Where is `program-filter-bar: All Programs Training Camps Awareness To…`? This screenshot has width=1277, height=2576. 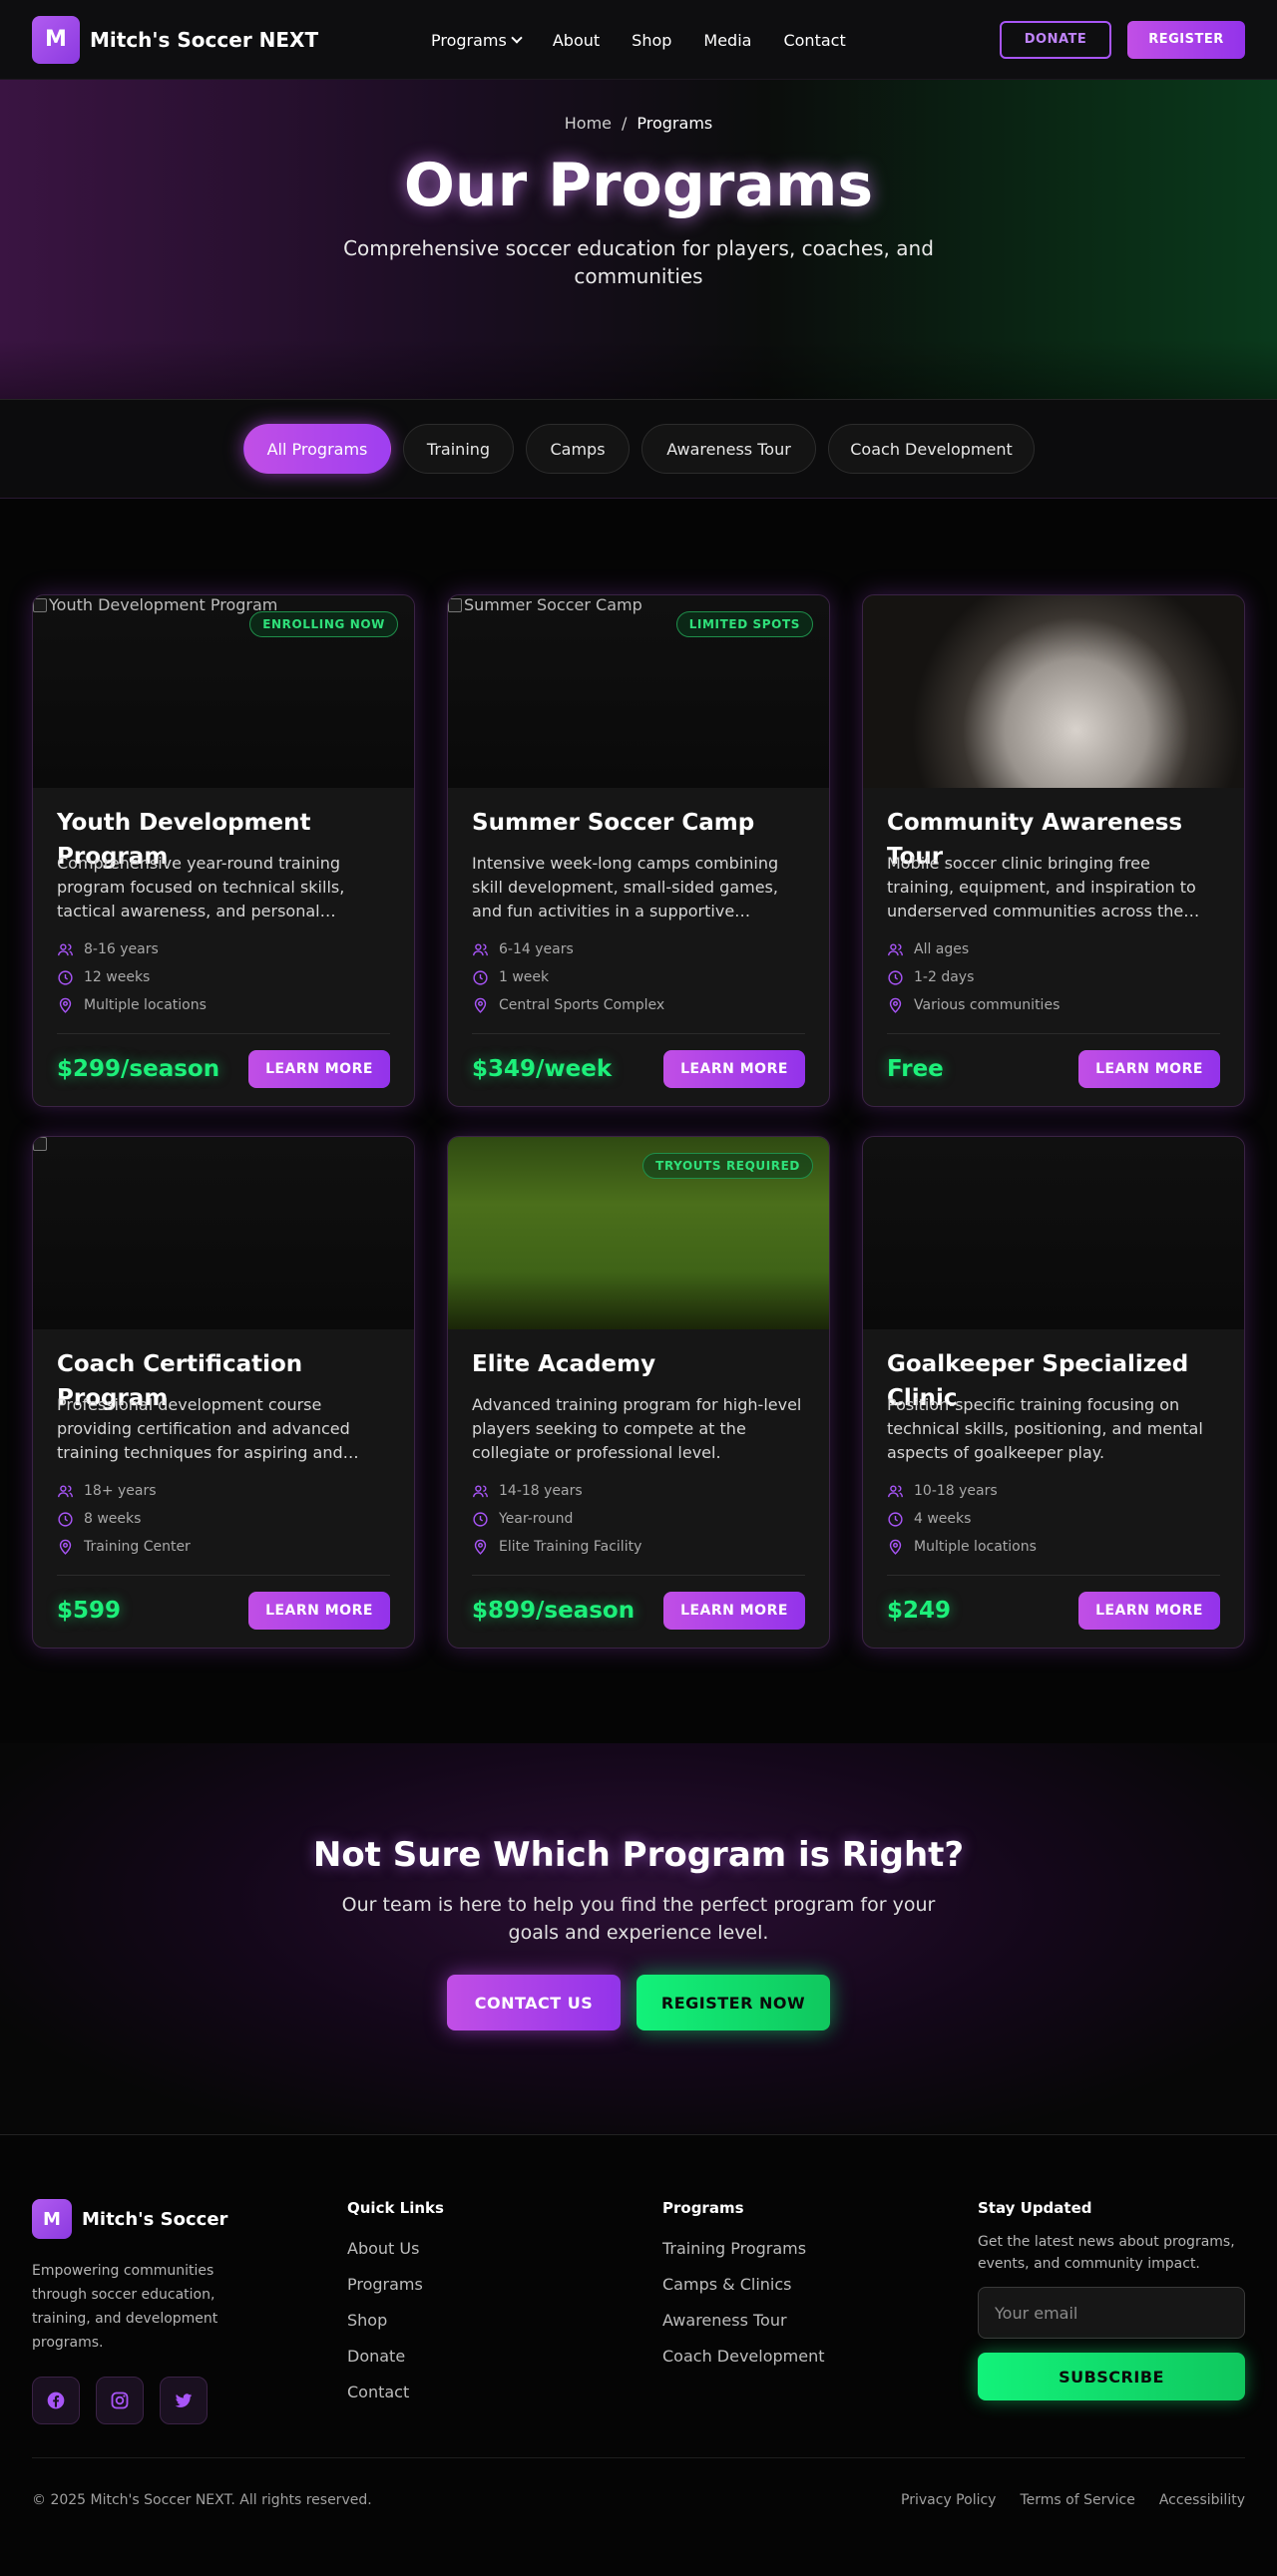 program-filter-bar: All Programs Training Camps Awareness To… is located at coordinates (638, 449).